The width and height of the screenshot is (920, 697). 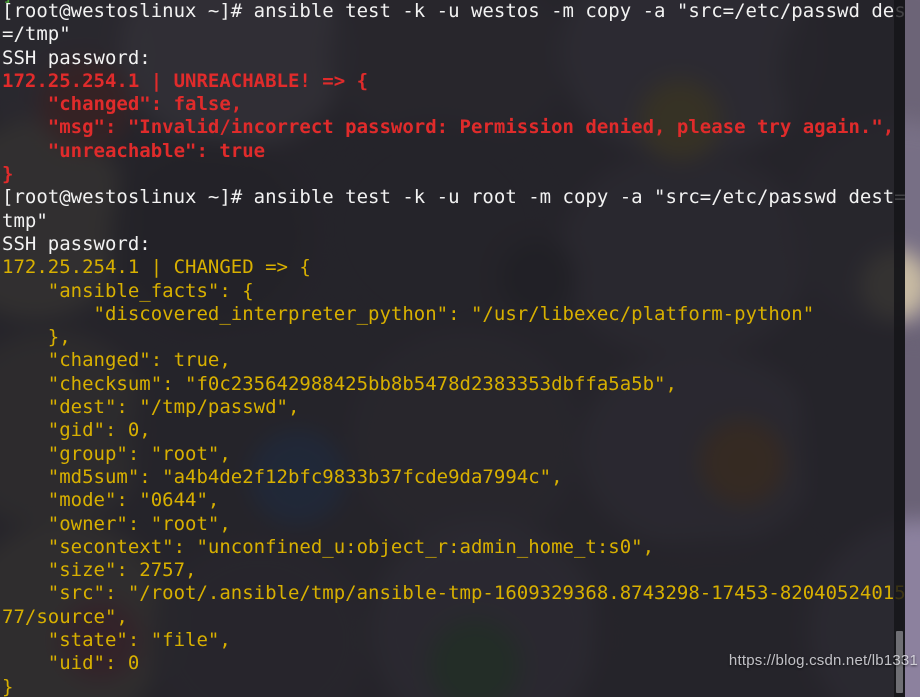 What do you see at coordinates (36, 34) in the screenshot?
I see `terminal-line: =/tmp"` at bounding box center [36, 34].